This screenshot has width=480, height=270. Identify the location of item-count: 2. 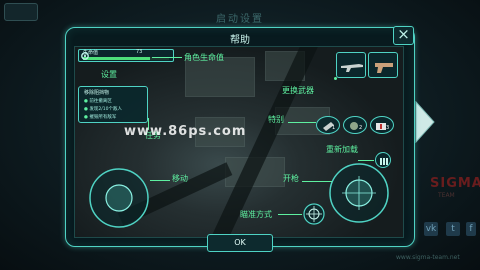
(361, 128).